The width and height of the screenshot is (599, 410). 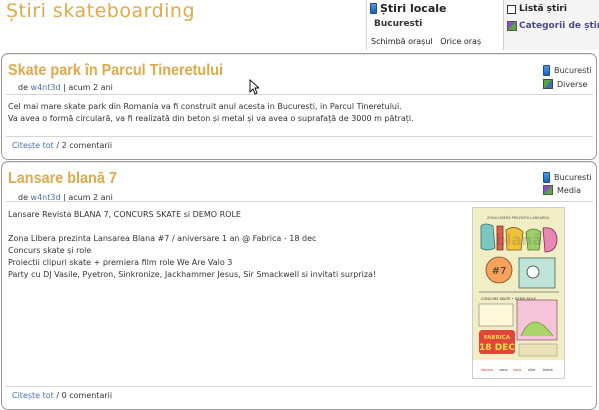 I want to click on tag-category: Media, so click(x=562, y=190).